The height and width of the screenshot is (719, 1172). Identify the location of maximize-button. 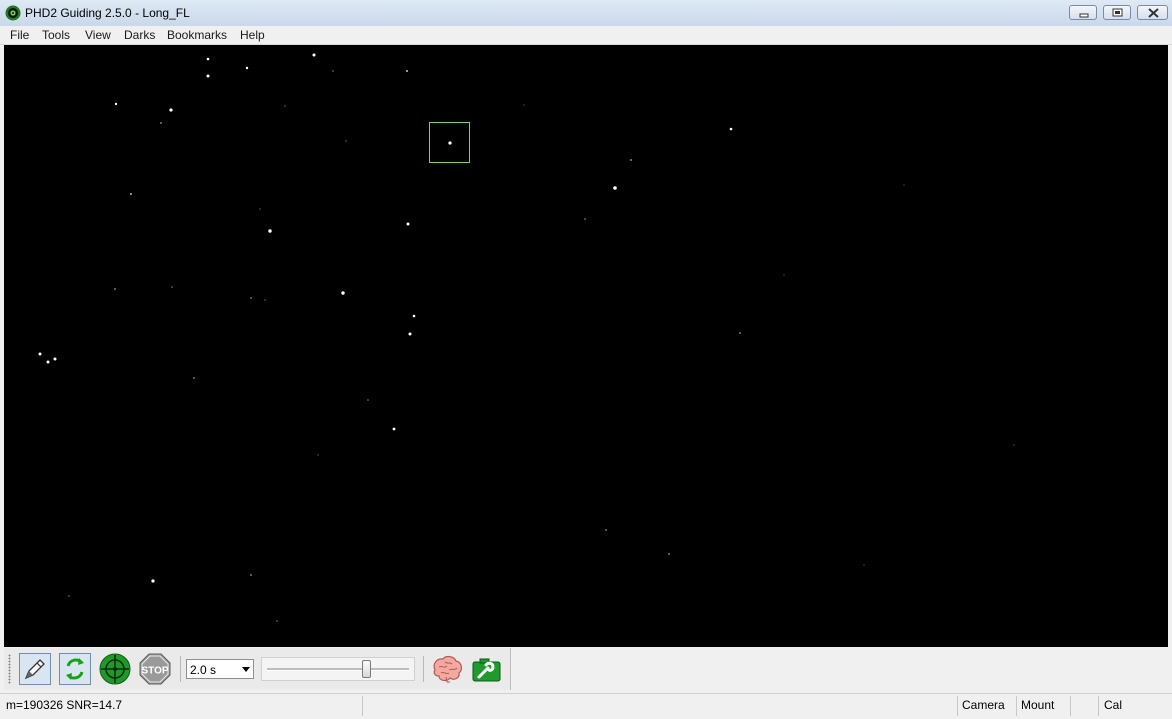
(1117, 12).